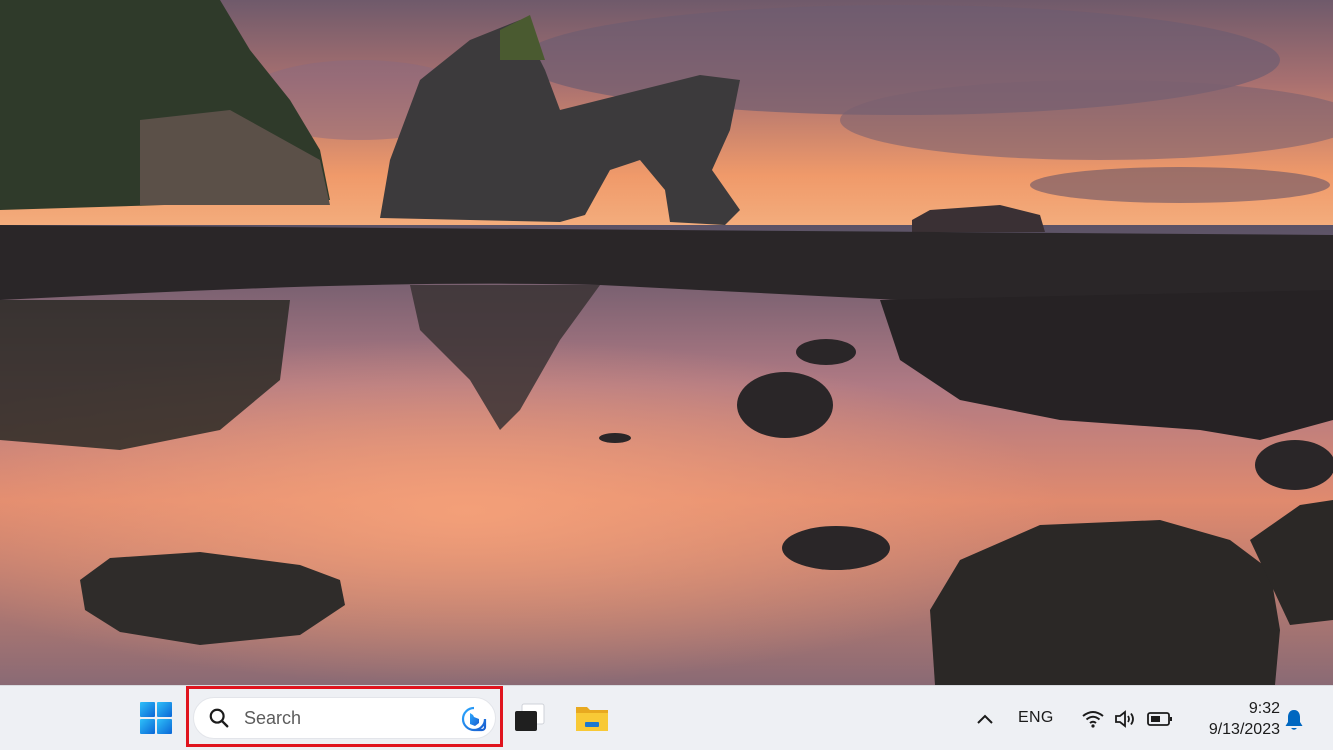 The width and height of the screenshot is (1333, 750). I want to click on file-explorer-button, so click(592, 718).